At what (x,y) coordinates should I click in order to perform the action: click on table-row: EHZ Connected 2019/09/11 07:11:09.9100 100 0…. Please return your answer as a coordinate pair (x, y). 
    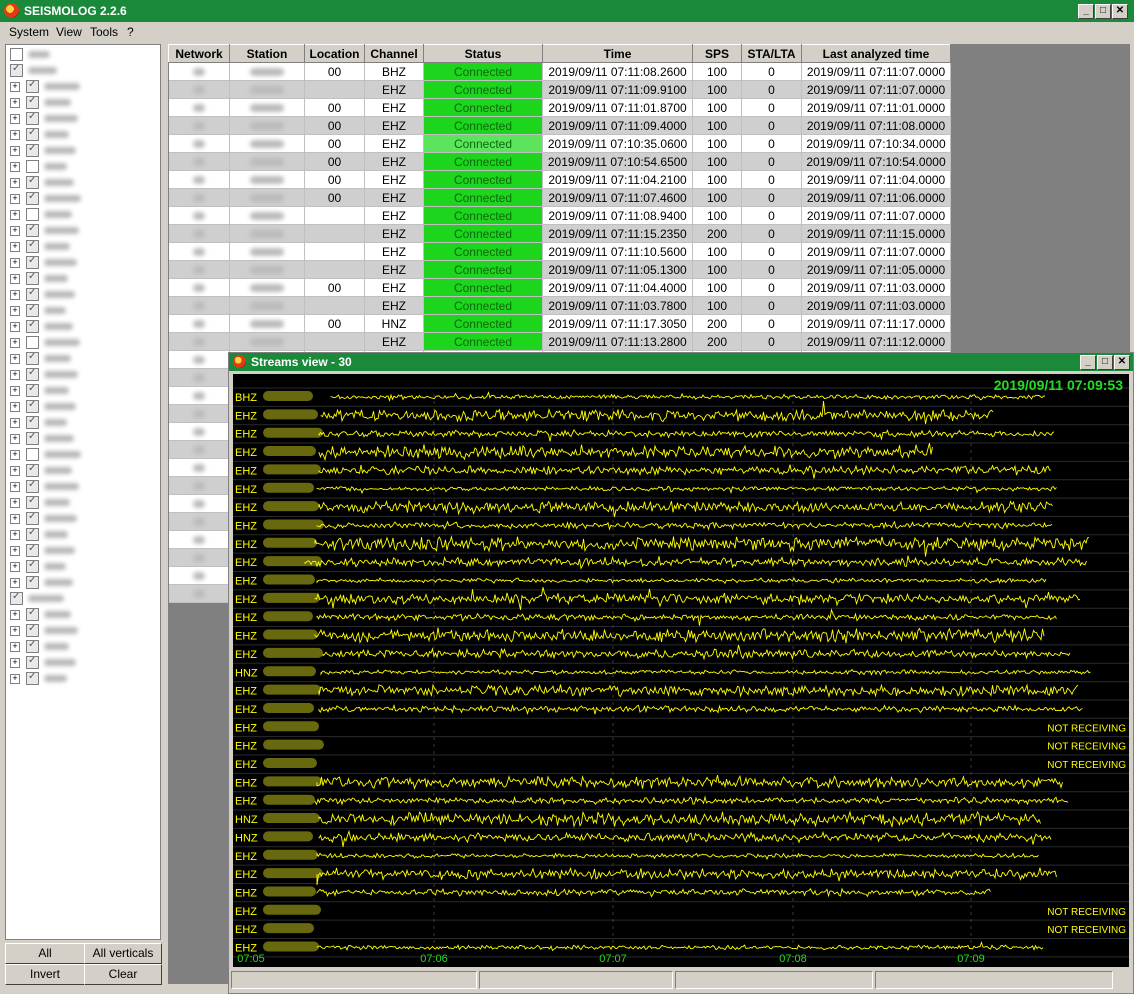
    Looking at the image, I should click on (559, 89).